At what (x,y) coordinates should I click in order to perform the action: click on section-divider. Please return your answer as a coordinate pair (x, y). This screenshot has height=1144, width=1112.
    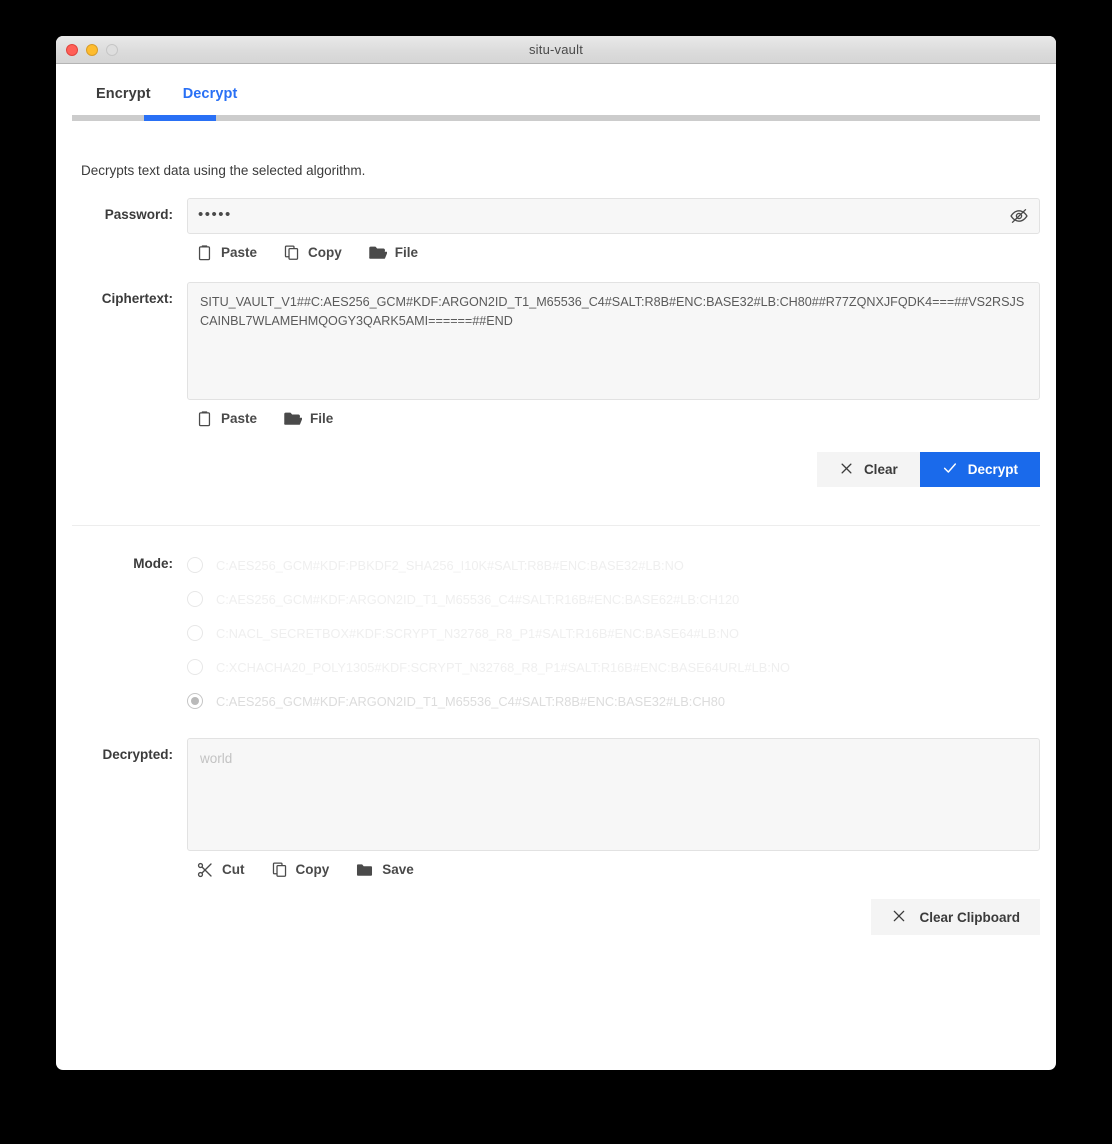
    Looking at the image, I should click on (556, 525).